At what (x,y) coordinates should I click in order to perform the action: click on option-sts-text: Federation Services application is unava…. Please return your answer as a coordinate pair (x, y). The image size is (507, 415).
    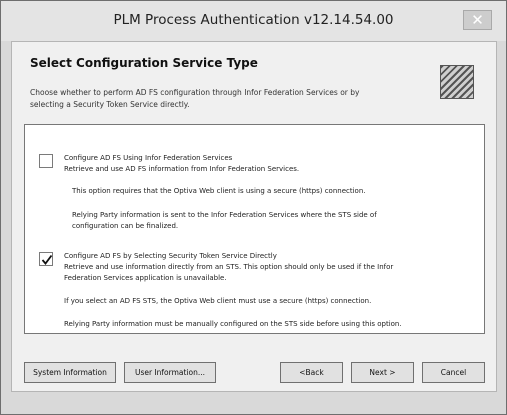
    Looking at the image, I should click on (145, 278).